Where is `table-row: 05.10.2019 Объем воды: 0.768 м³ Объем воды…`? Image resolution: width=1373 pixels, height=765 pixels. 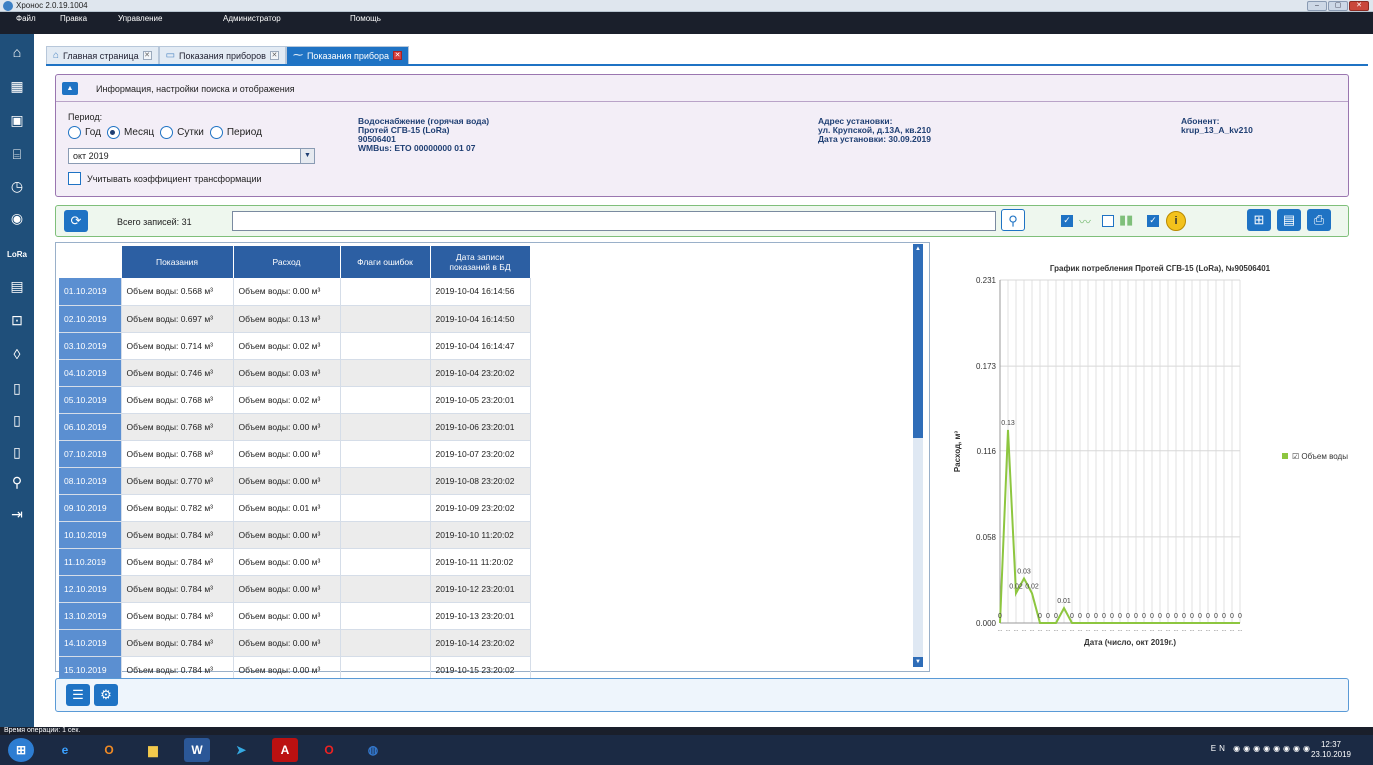 table-row: 05.10.2019 Объем воды: 0.768 м³ Объем воды… is located at coordinates (295, 400).